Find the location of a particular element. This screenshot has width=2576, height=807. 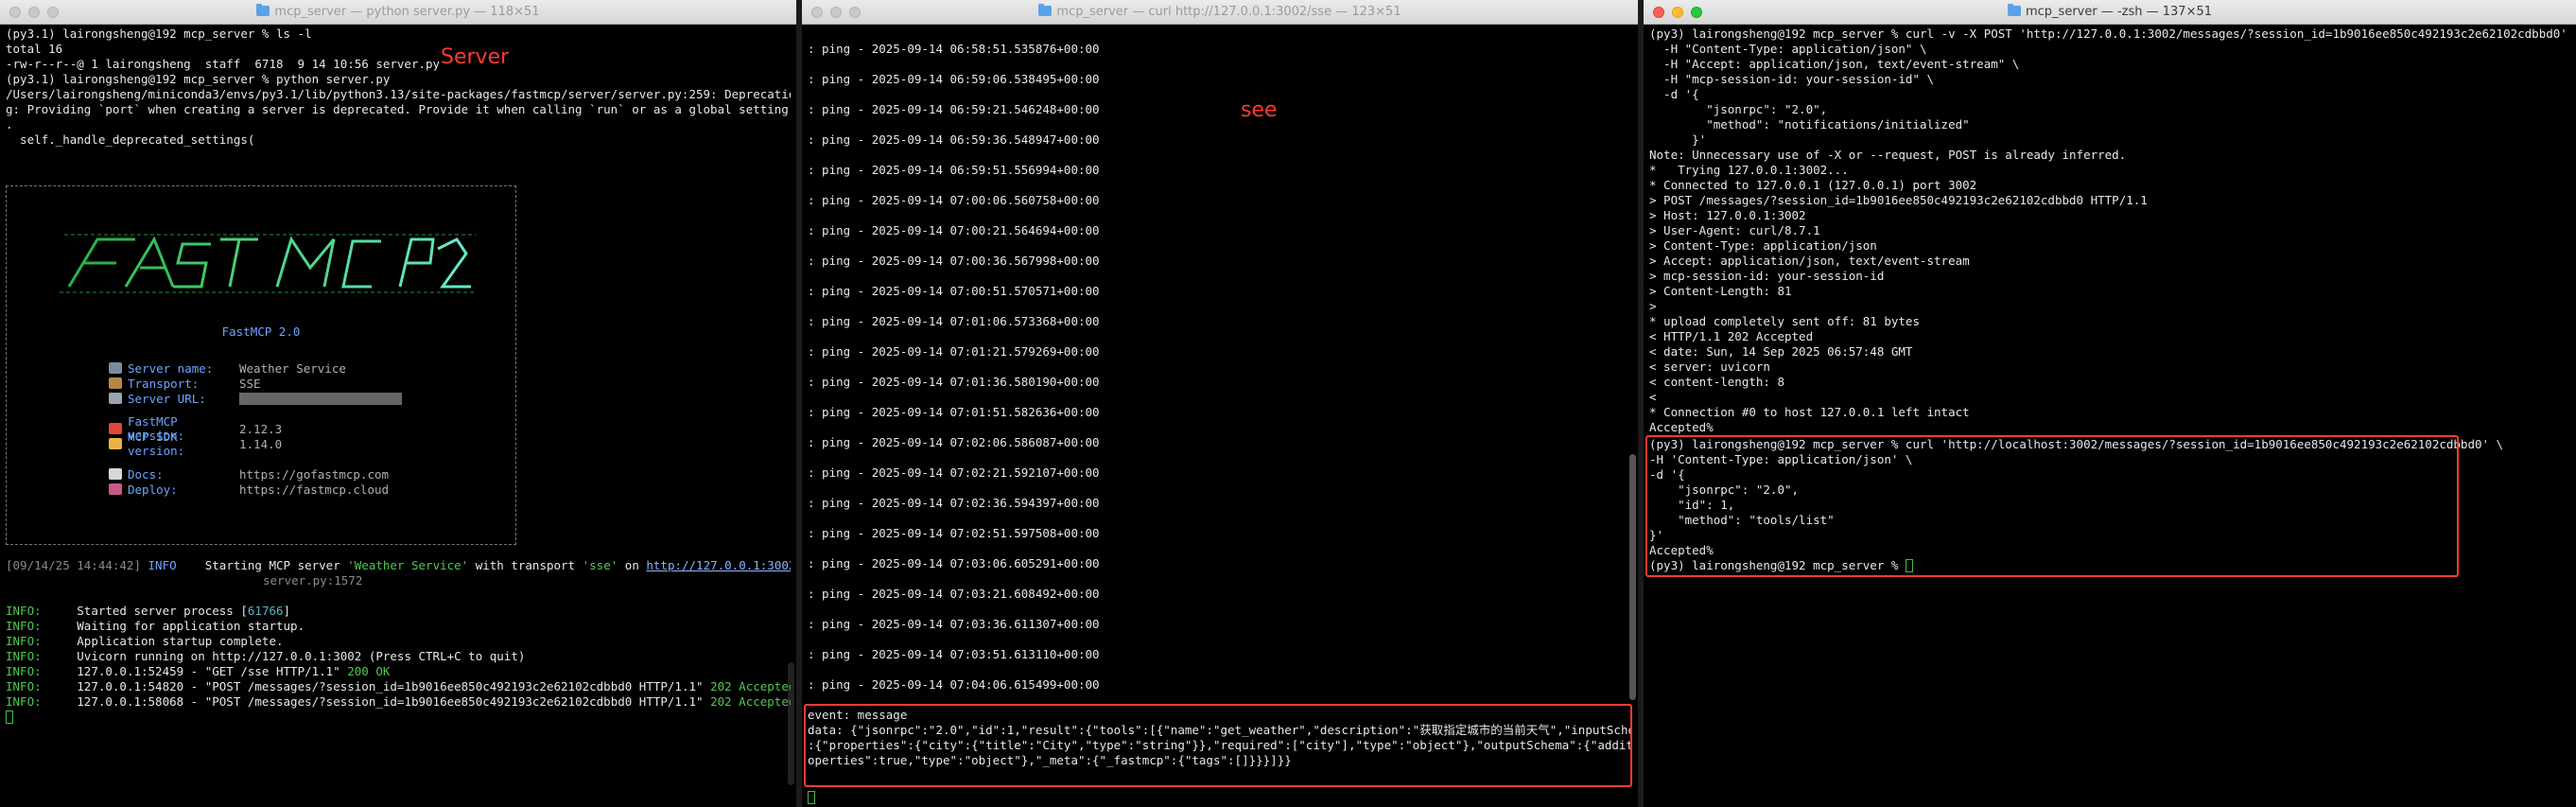

server-info-row: Transport: SSE is located at coordinates (255, 384).